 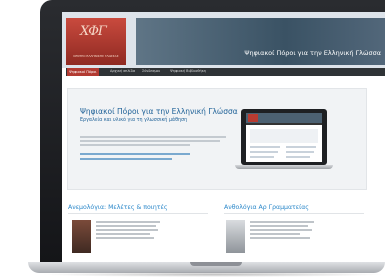 I want to click on nav-item-library: Ψηφιακή Βιβλιοθήκη, so click(x=188, y=71).